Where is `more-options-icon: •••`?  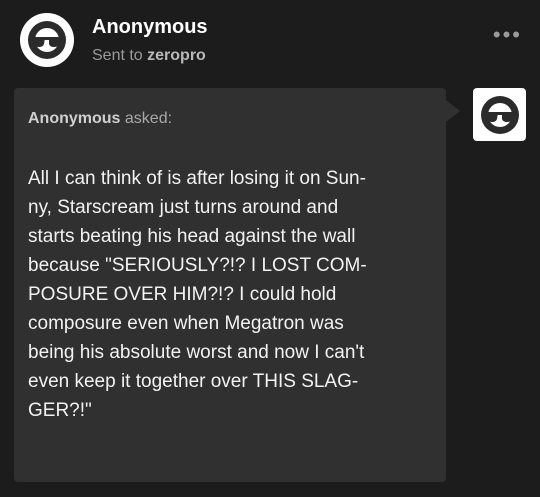
more-options-icon: ••• is located at coordinates (507, 35).